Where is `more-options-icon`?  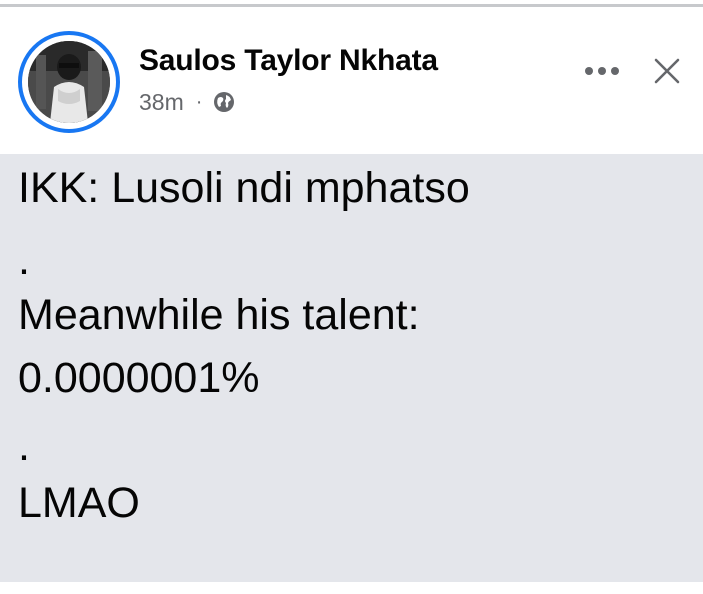
more-options-icon is located at coordinates (602, 71).